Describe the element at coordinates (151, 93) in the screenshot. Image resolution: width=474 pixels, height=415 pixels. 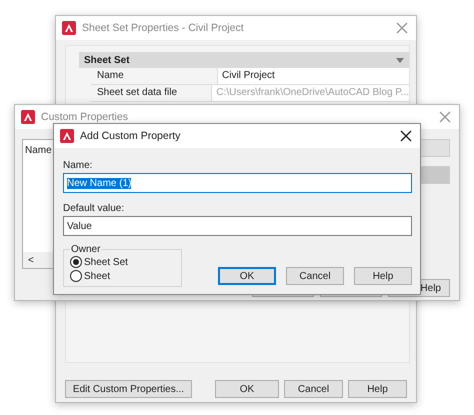
I see `property-name: Sheet set data file` at that location.